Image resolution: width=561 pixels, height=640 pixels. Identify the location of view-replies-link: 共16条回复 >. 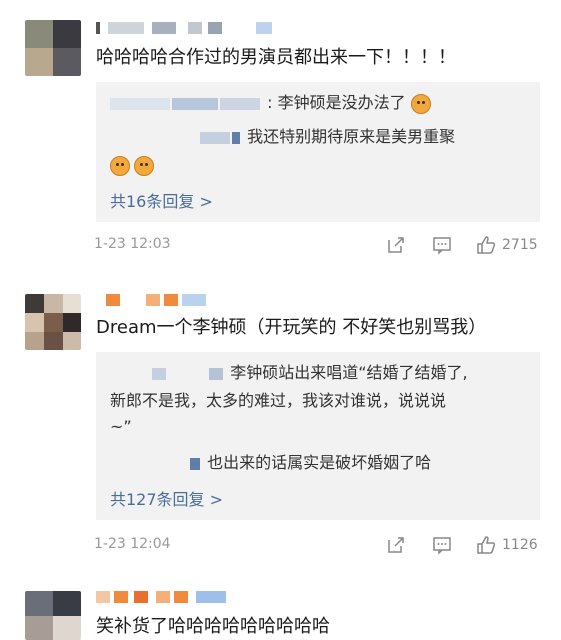
(161, 200).